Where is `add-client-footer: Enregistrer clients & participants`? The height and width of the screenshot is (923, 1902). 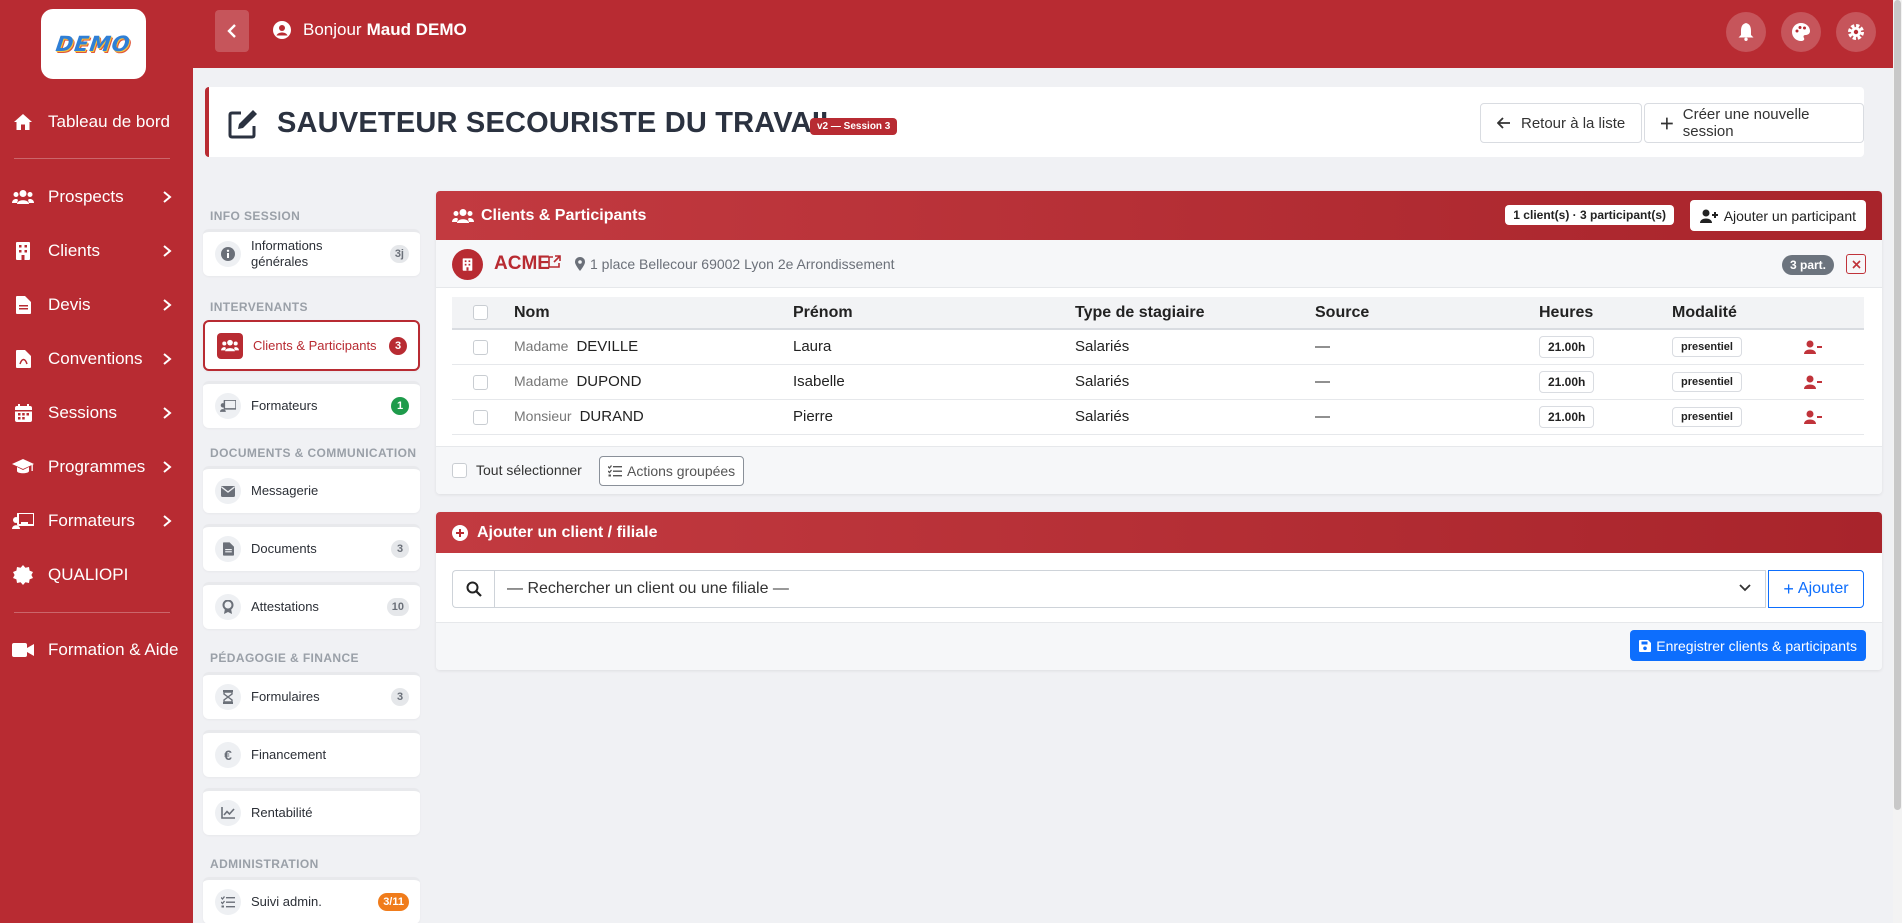 add-client-footer: Enregistrer clients & participants is located at coordinates (1159, 646).